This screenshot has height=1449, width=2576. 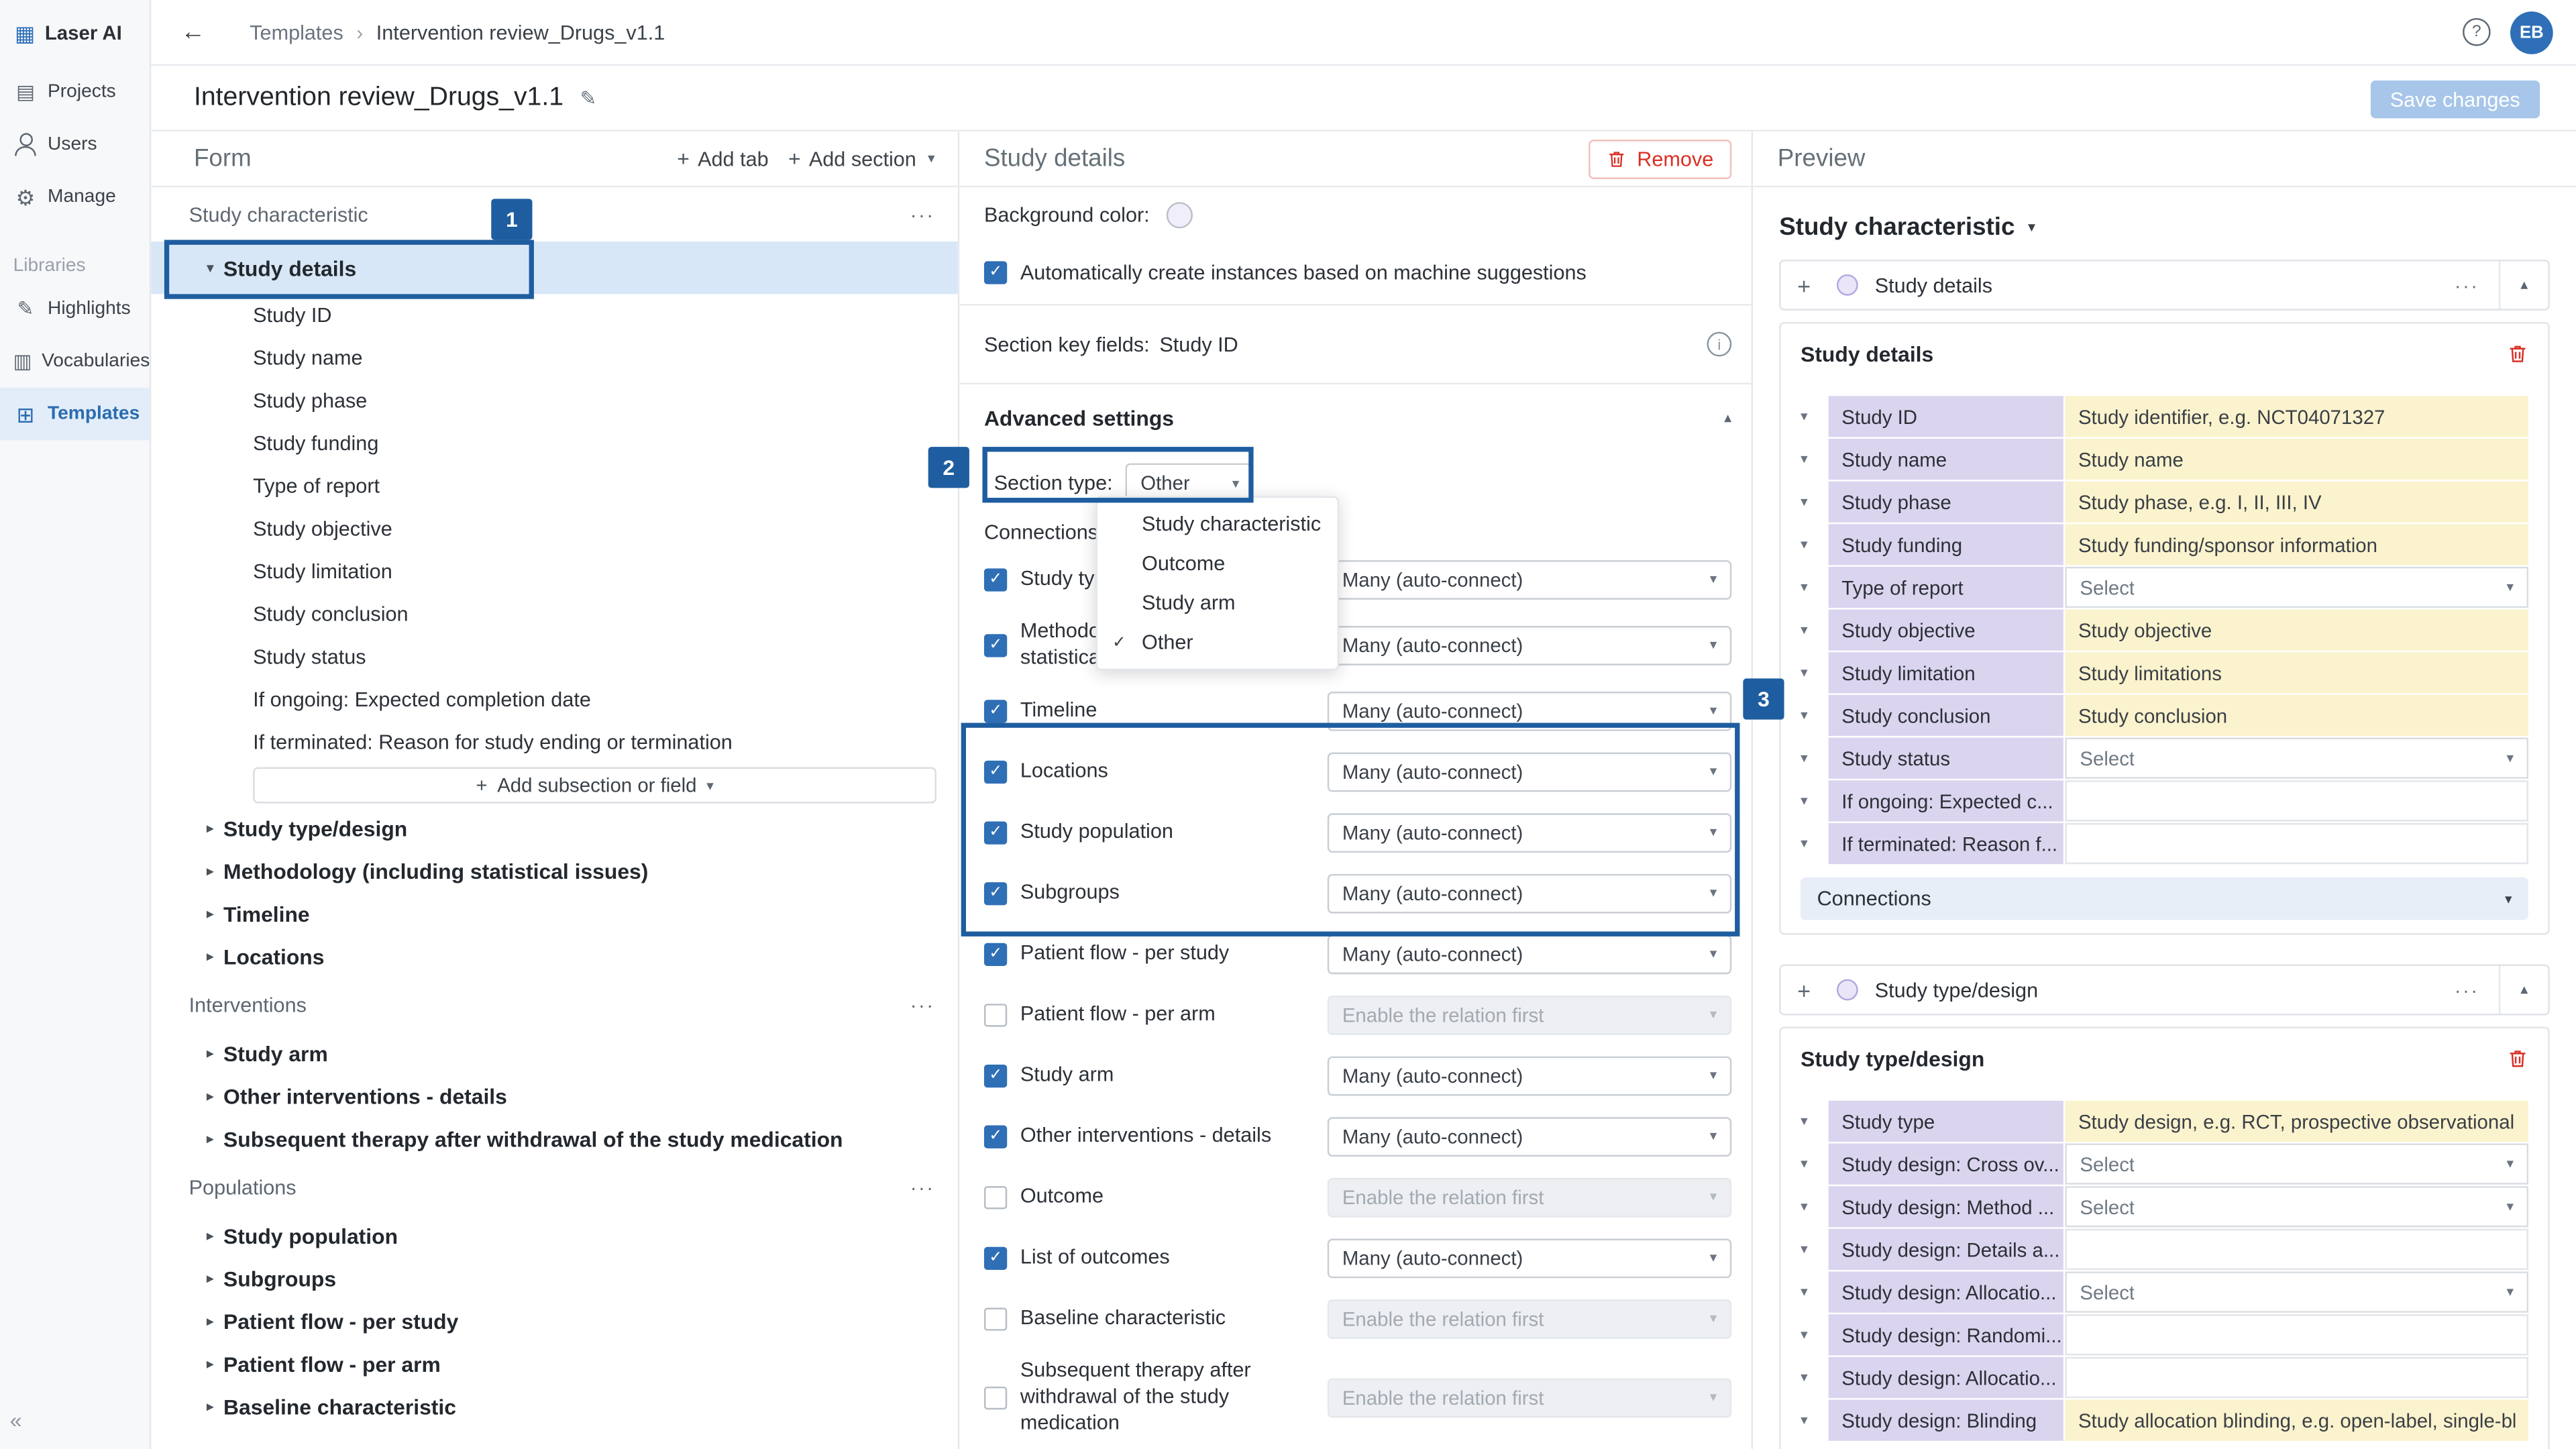 What do you see at coordinates (1179, 214) in the screenshot?
I see `background-color-swatch` at bounding box center [1179, 214].